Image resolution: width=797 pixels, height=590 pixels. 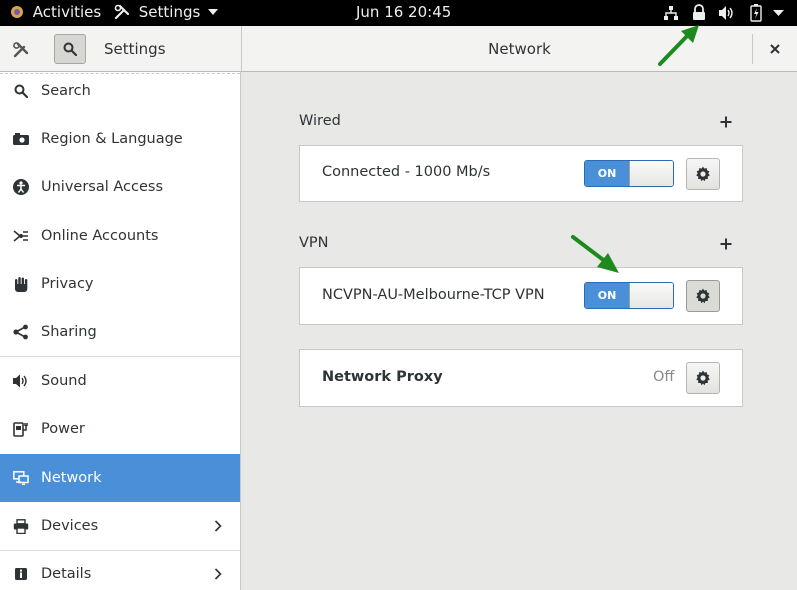 What do you see at coordinates (67, 12) in the screenshot?
I see `activities-label: Activities` at bounding box center [67, 12].